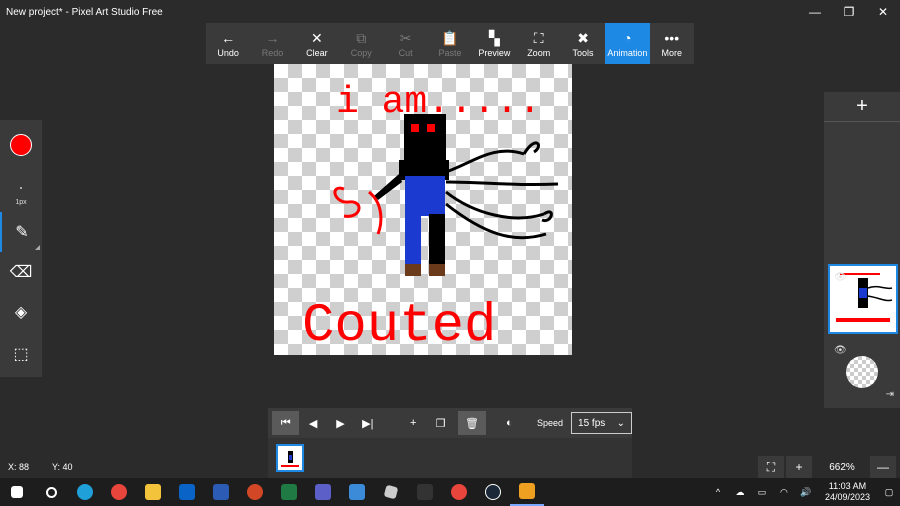 The width and height of the screenshot is (900, 506). I want to click on add-frame-button: +, so click(413, 423).